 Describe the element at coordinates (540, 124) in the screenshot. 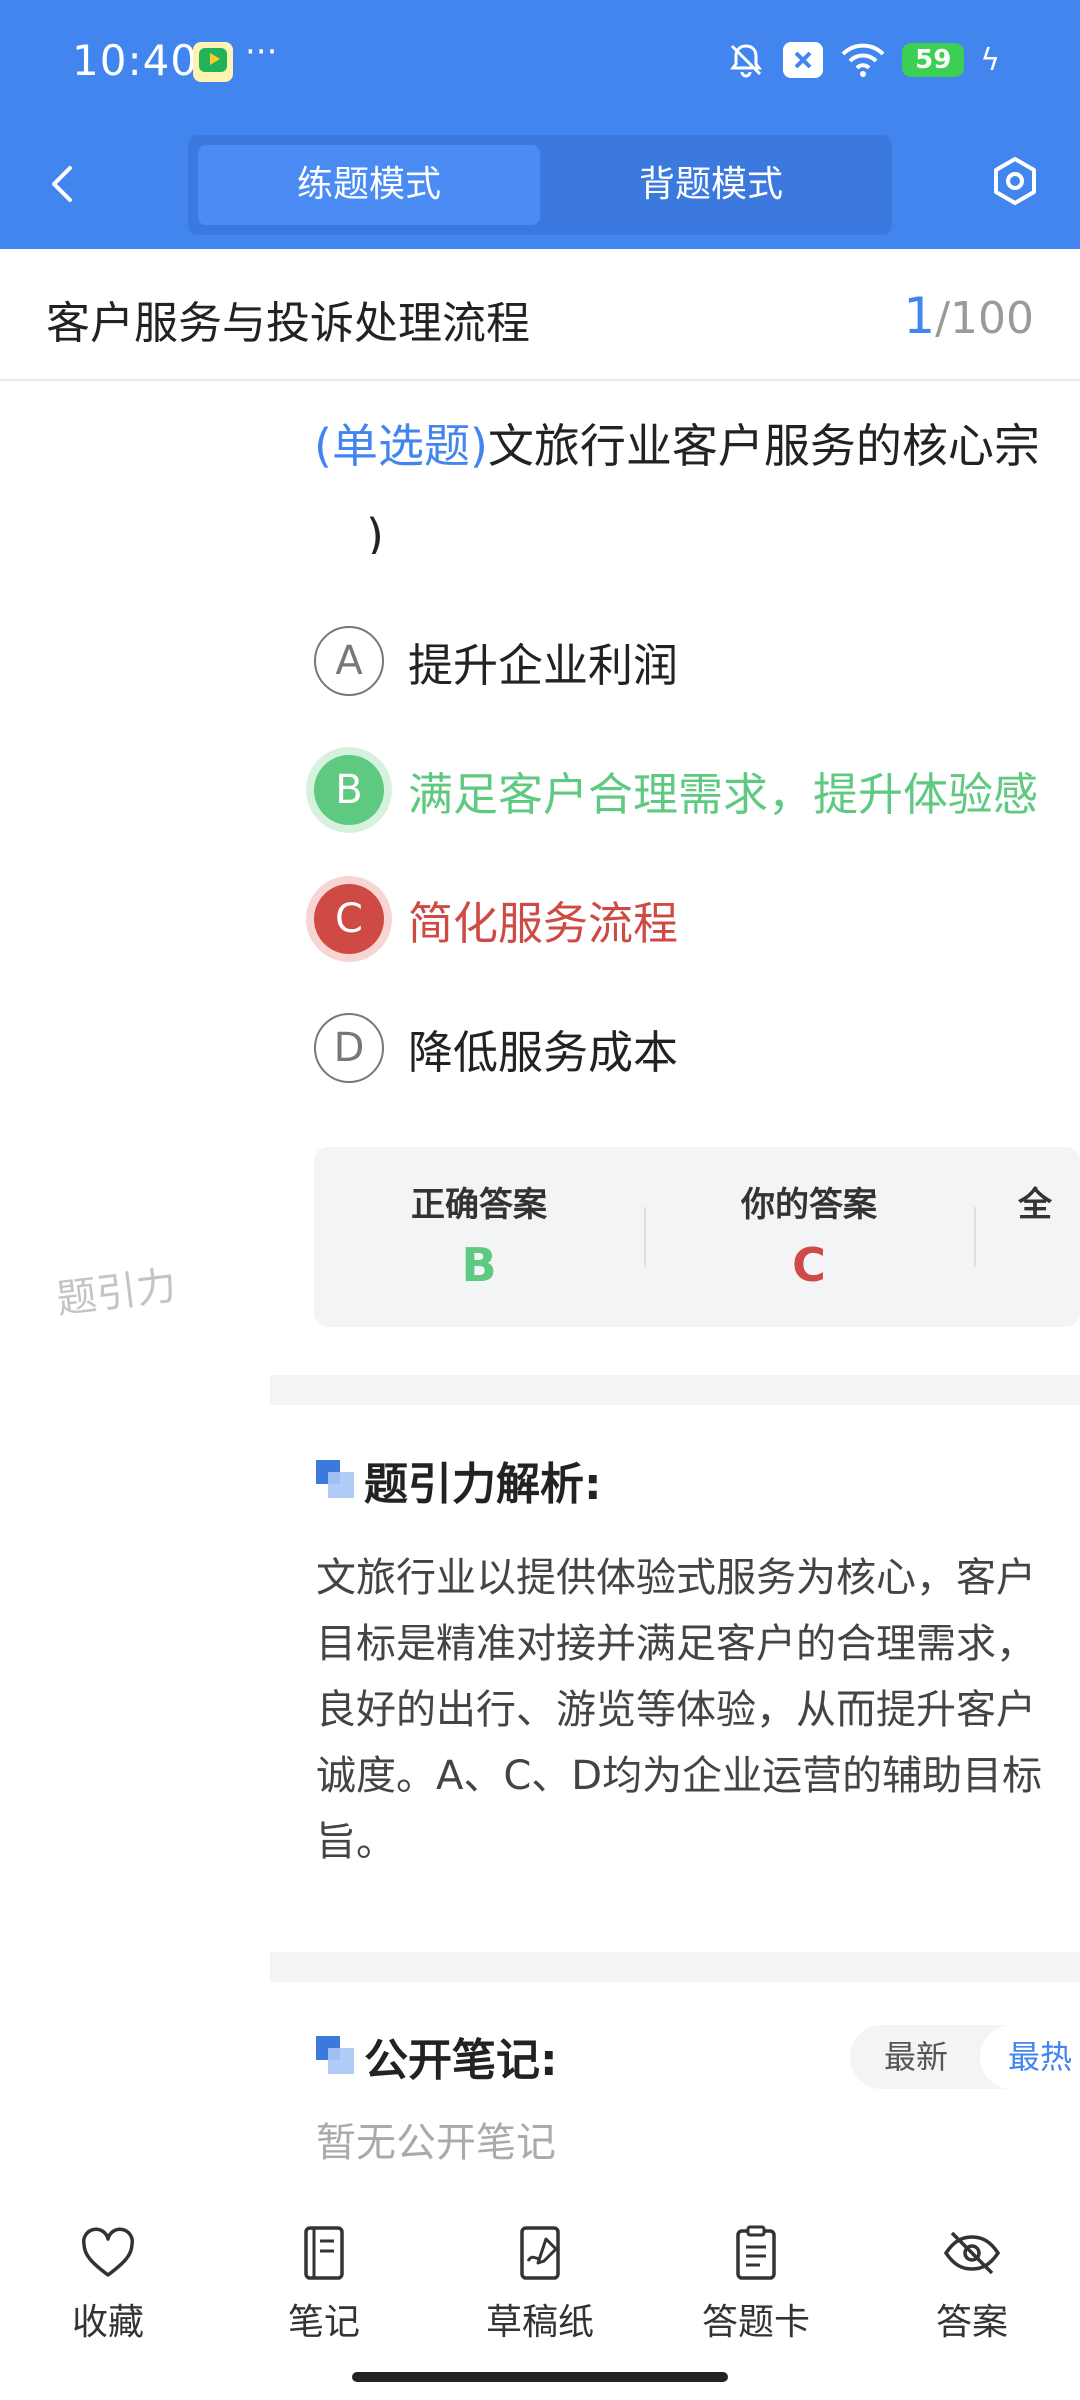

I see `app-header: 10:40 ··· 59 ϟ 练题模式 背题模式` at that location.